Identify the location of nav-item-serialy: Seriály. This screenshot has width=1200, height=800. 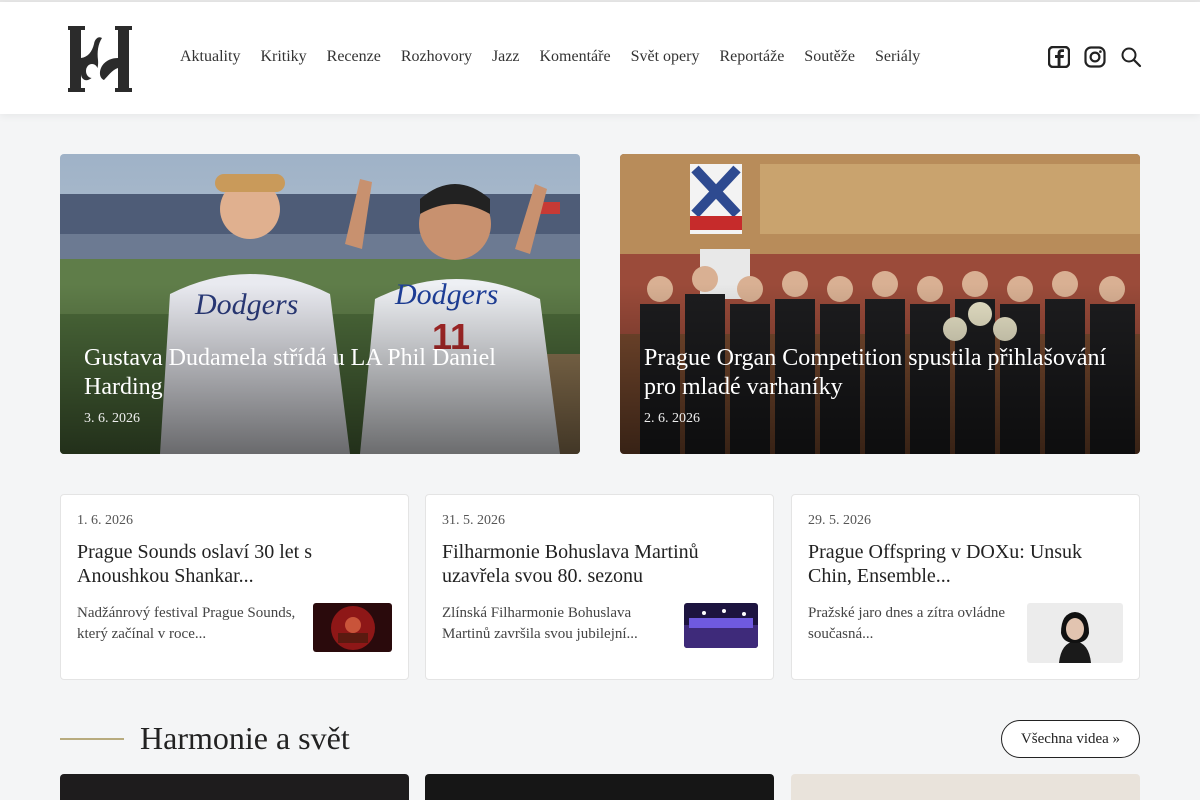
(897, 57).